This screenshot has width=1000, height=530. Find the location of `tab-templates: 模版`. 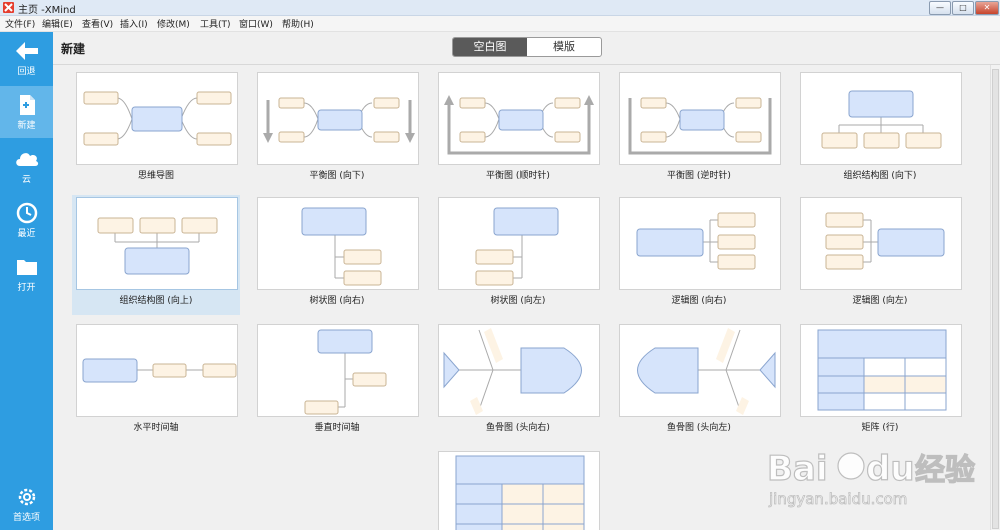

tab-templates: 模版 is located at coordinates (564, 47).